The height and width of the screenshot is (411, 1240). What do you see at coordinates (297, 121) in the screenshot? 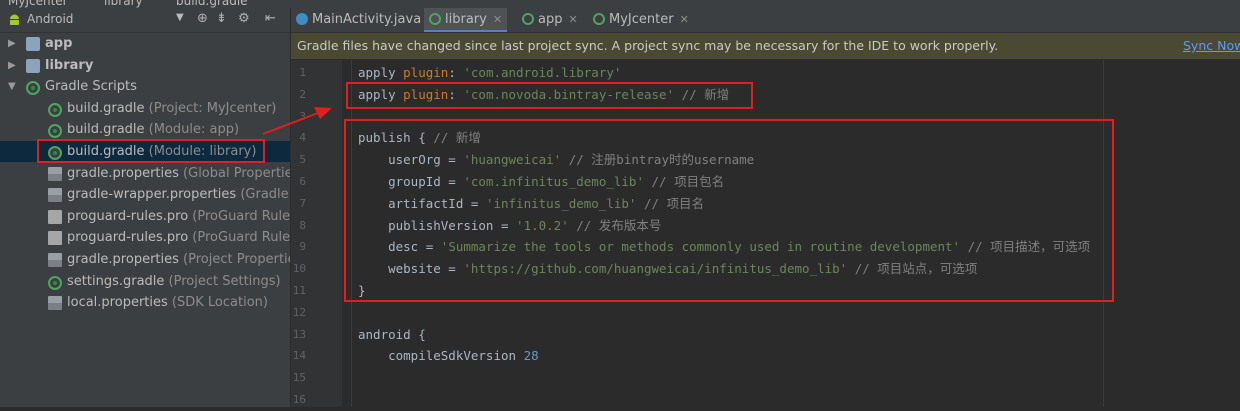
I see `annotation-arrow` at bounding box center [297, 121].